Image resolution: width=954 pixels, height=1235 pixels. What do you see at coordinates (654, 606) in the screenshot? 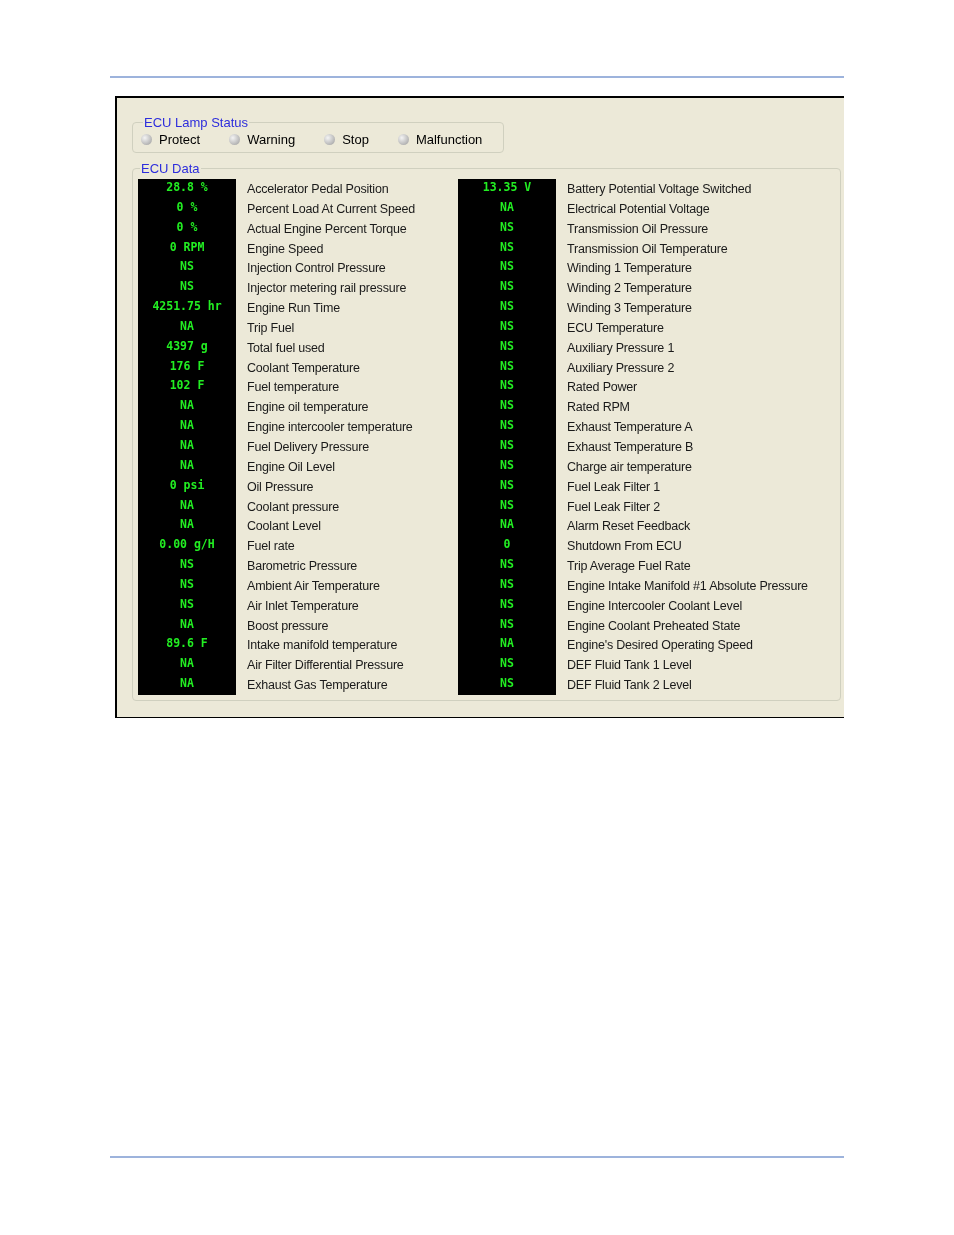
I see `parameter-label: Engine Intercooler Coolant Level` at bounding box center [654, 606].